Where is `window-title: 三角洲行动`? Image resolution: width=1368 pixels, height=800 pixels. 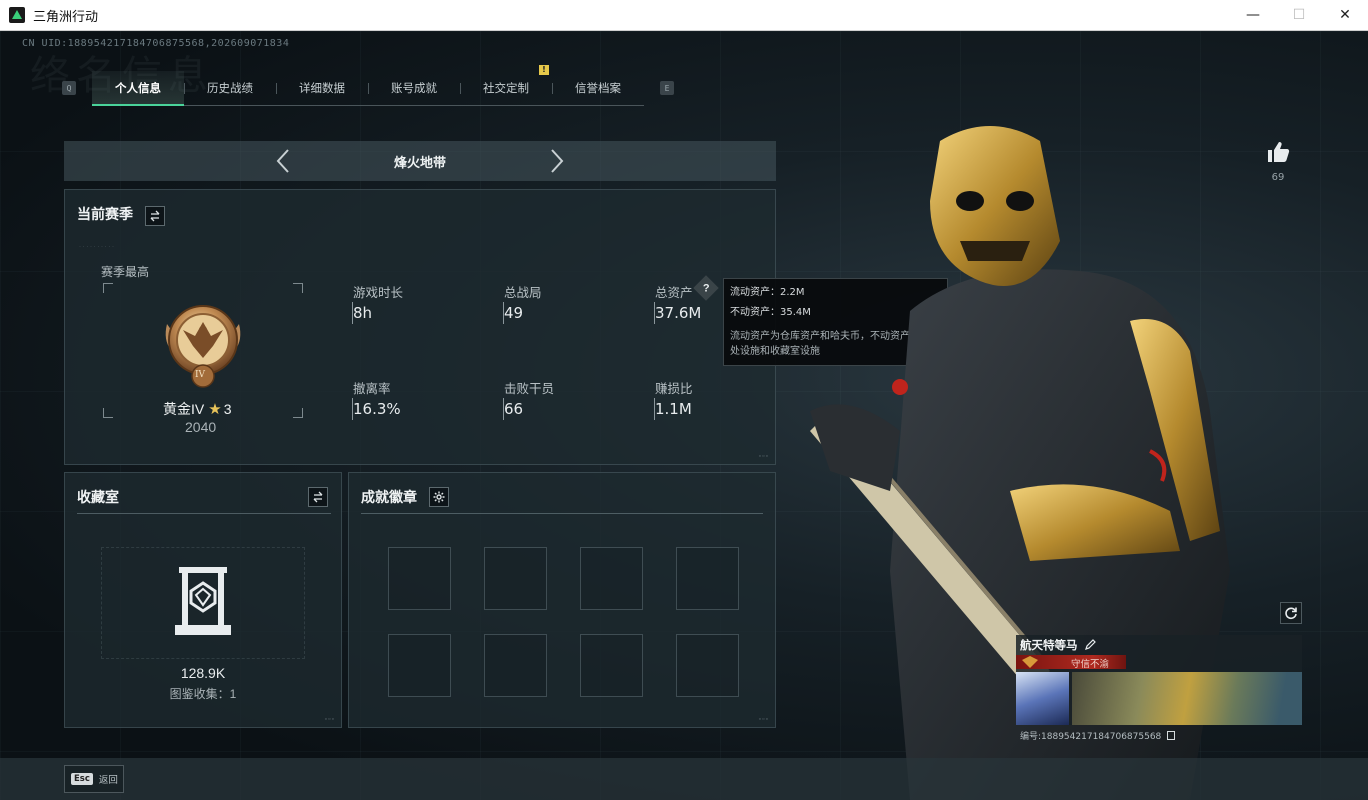
window-title: 三角洲行动 is located at coordinates (66, 17).